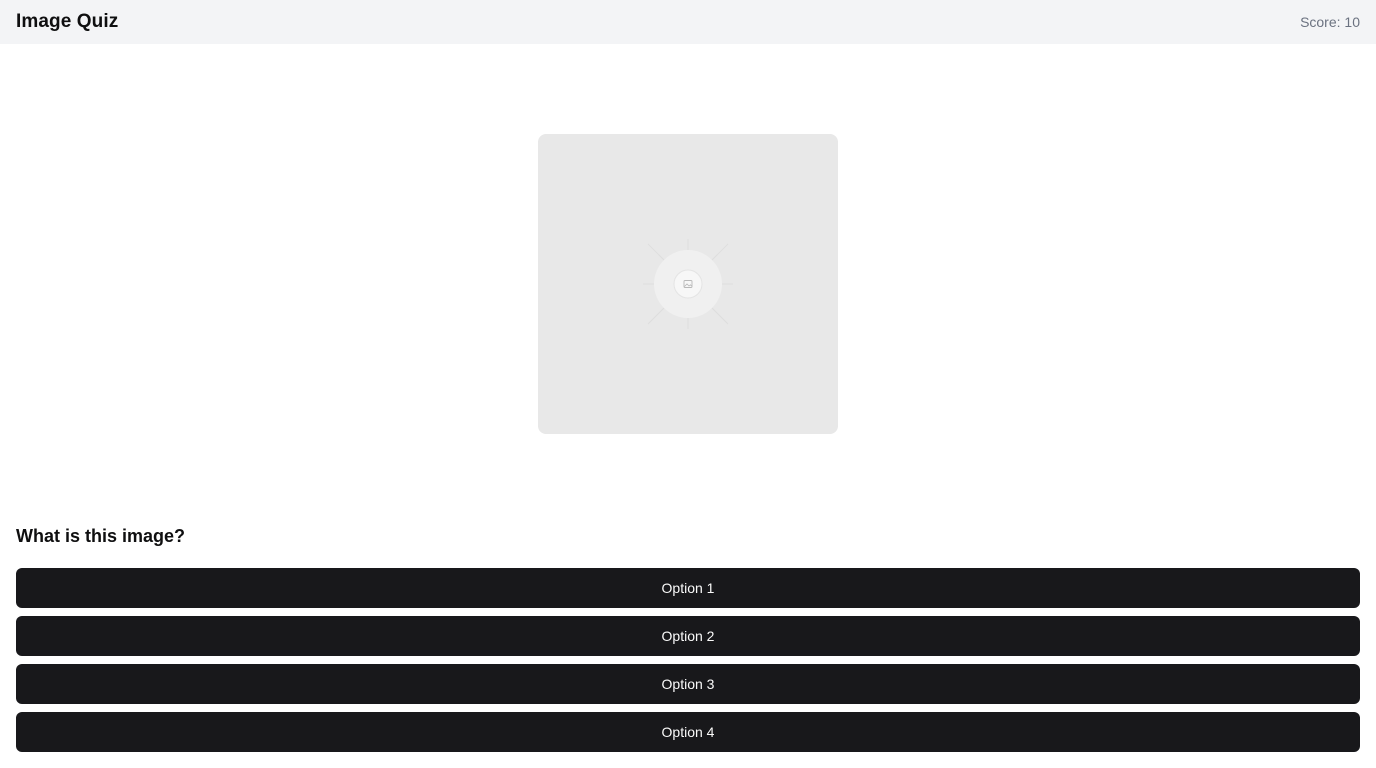 The width and height of the screenshot is (1376, 768). I want to click on quiz-image, so click(688, 284).